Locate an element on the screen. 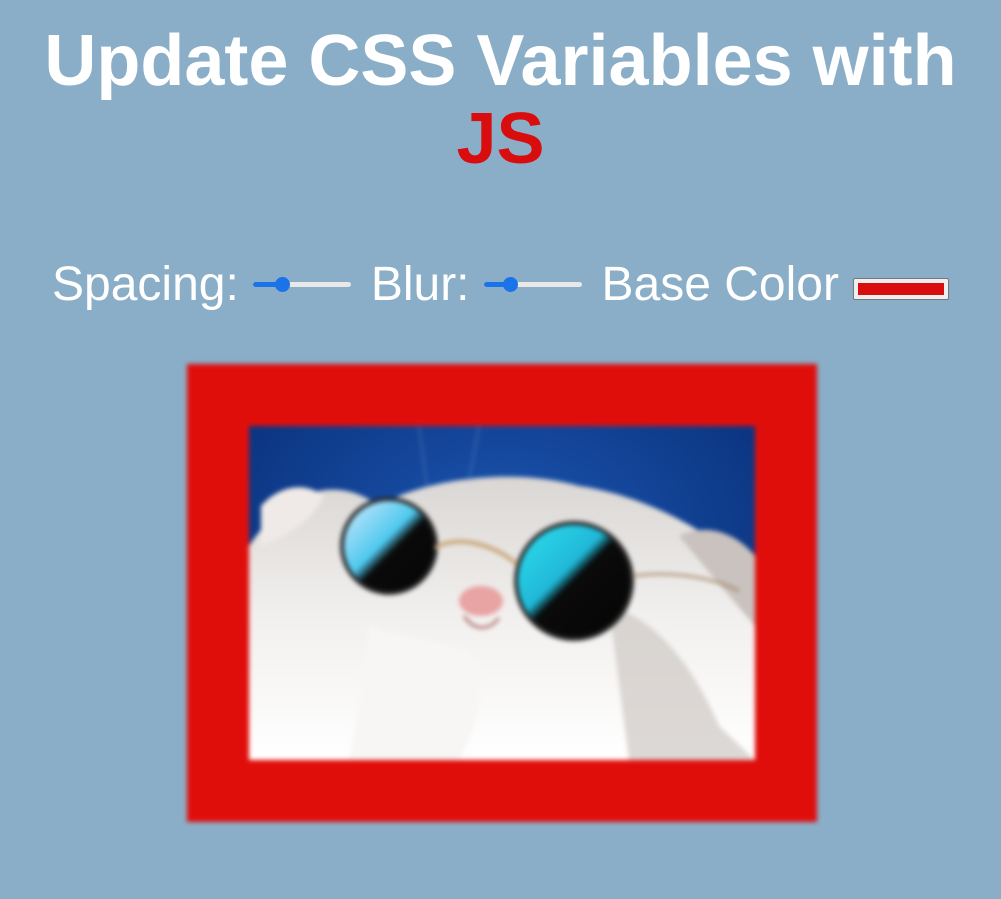 The width and height of the screenshot is (1001, 899). blur-slider-thumb is located at coordinates (510, 284).